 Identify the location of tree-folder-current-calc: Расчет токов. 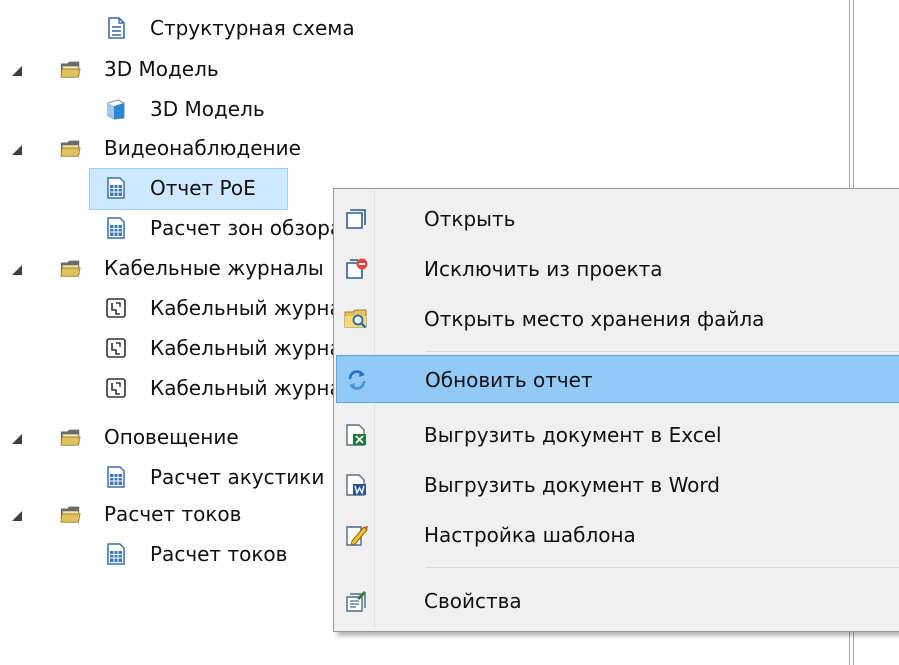
(150, 514).